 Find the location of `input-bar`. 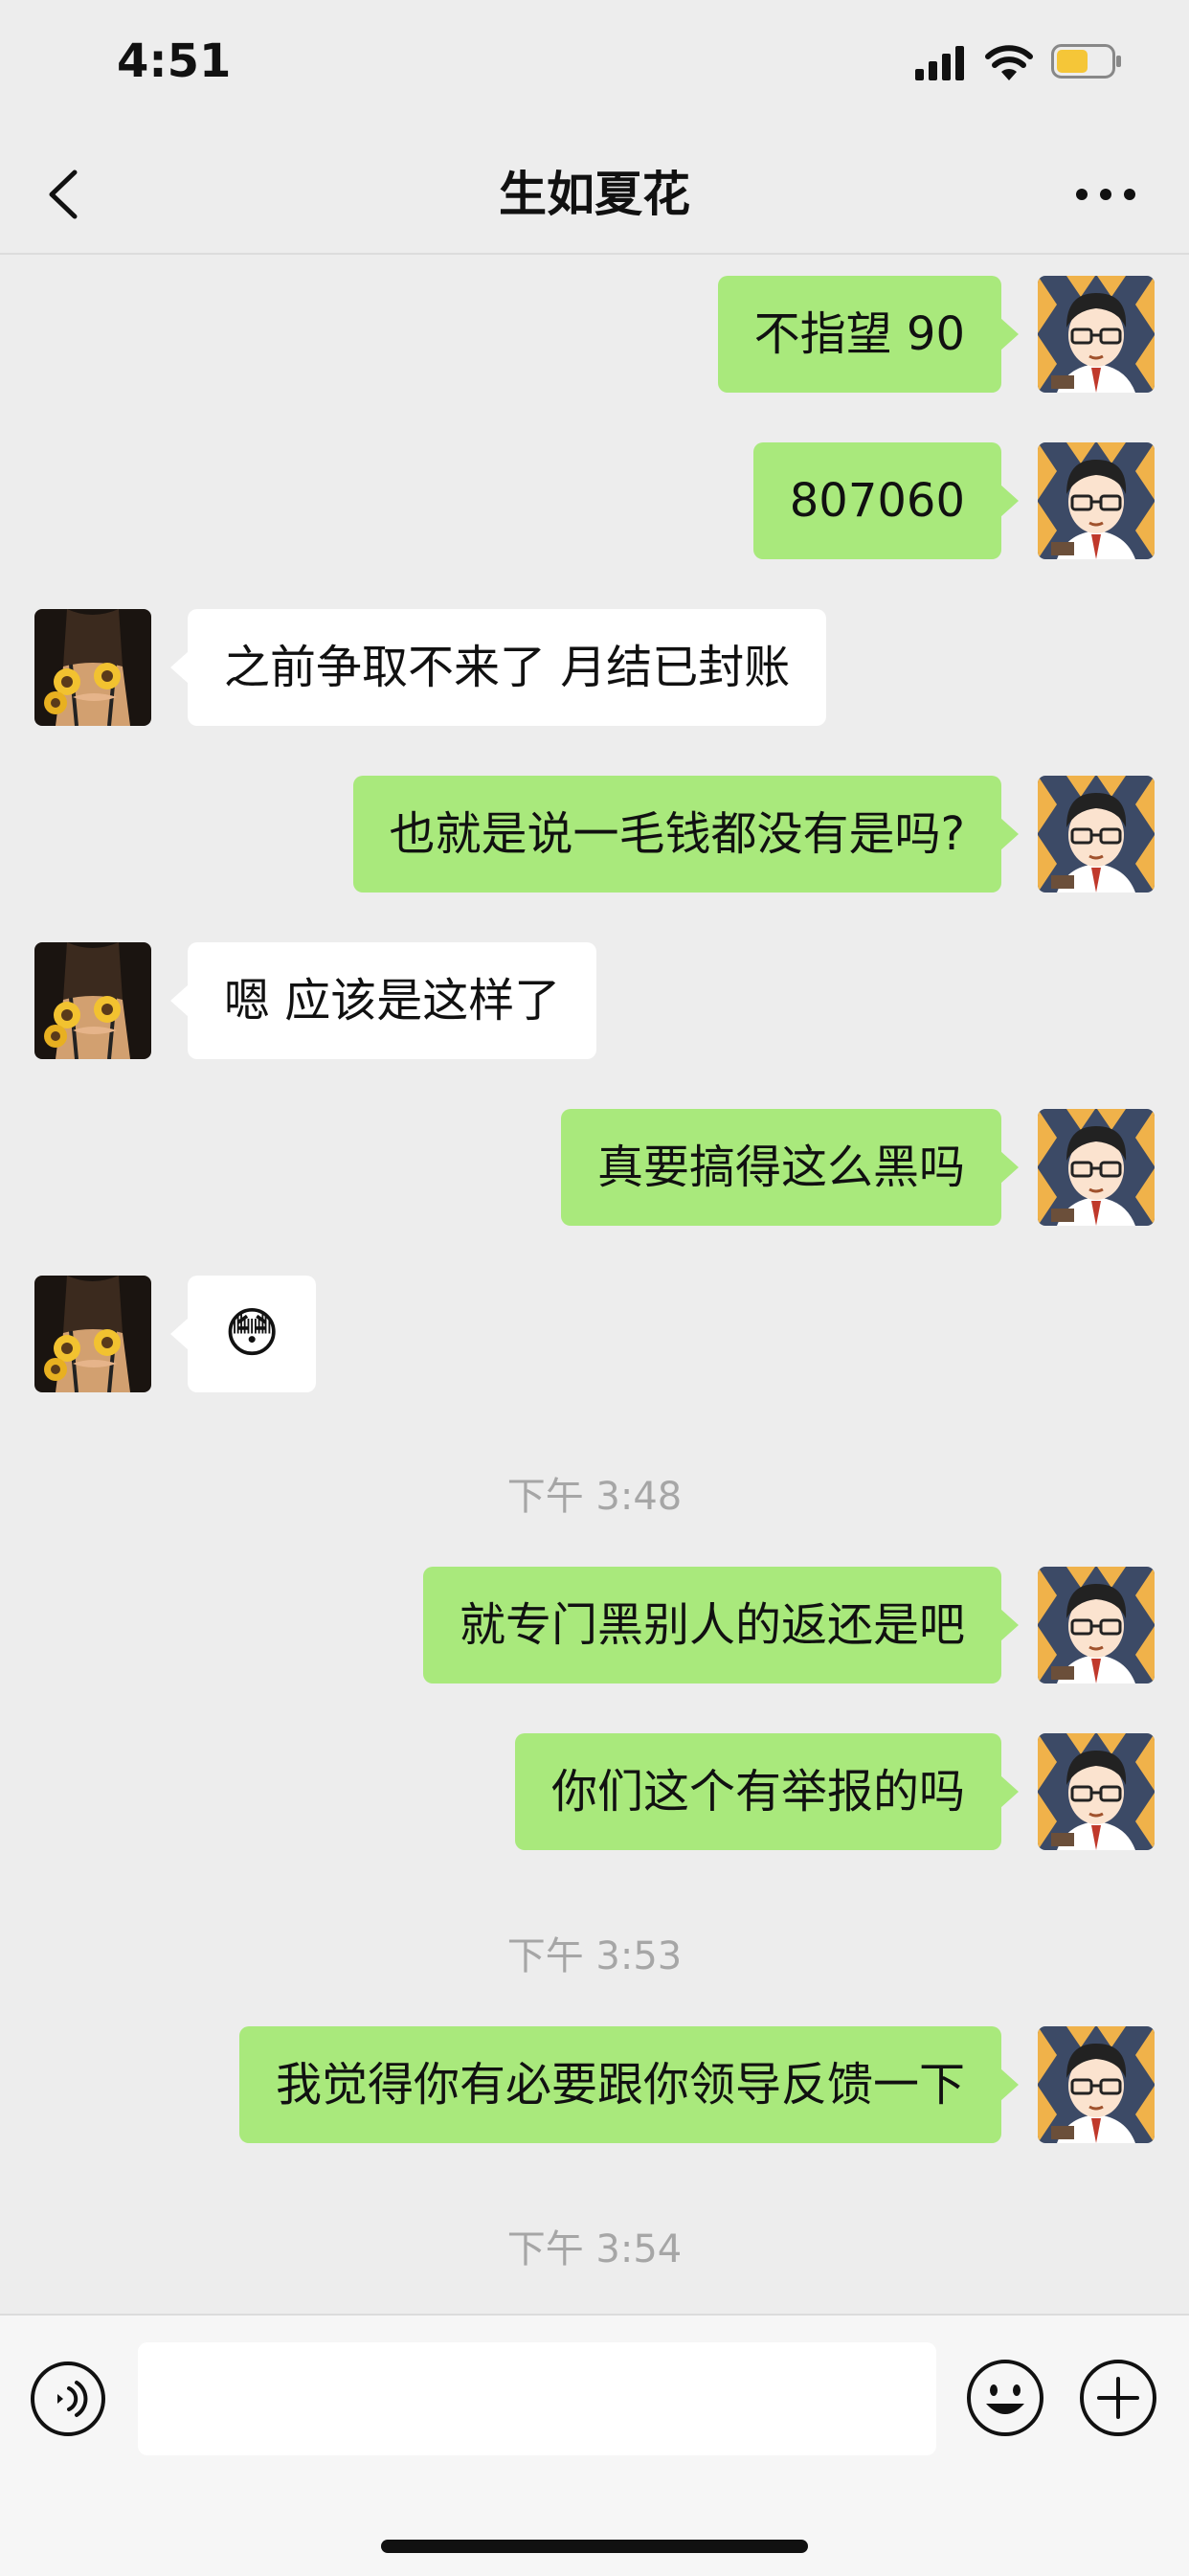

input-bar is located at coordinates (594, 2445).